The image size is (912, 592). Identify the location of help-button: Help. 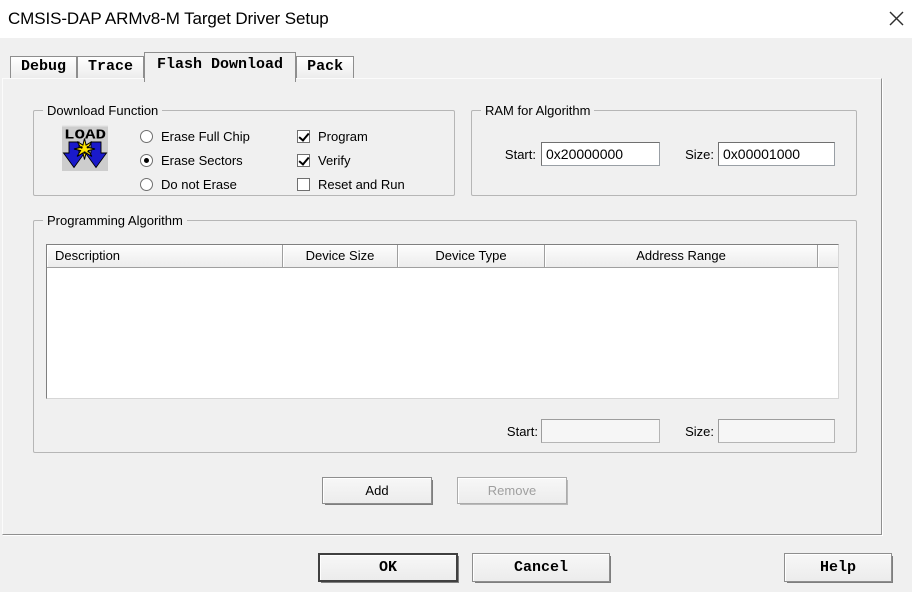
(838, 567).